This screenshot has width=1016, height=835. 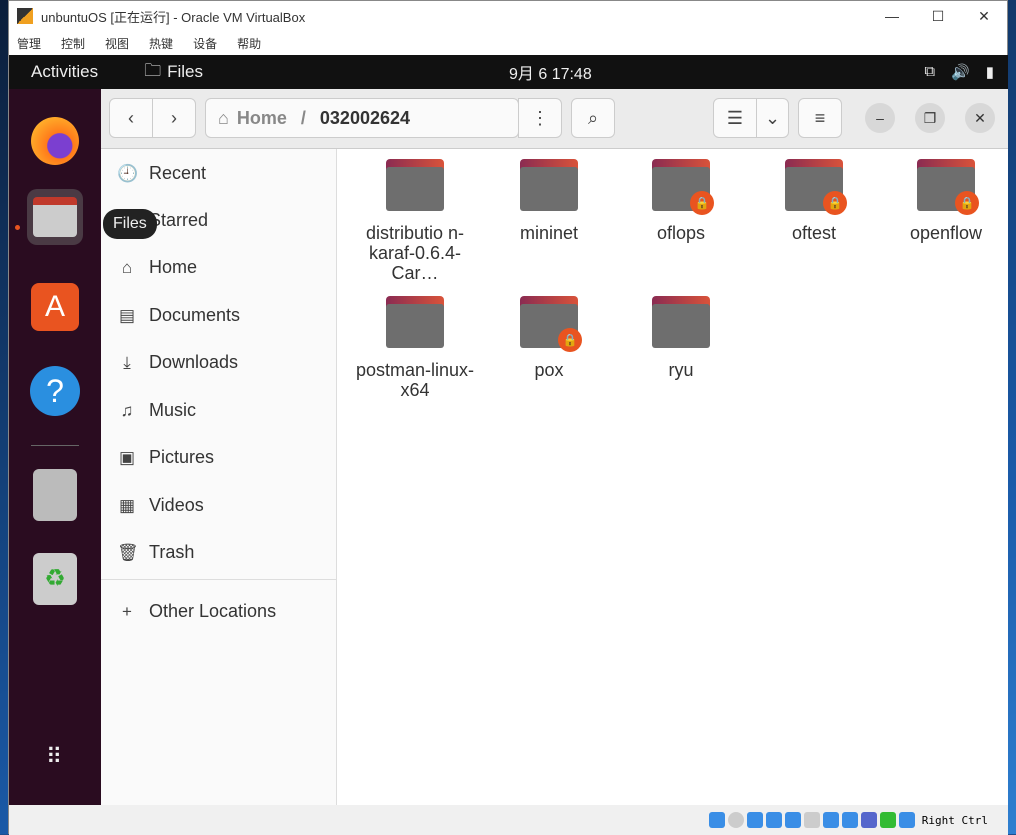 What do you see at coordinates (55, 391) in the screenshot?
I see `help-icon: ?` at bounding box center [55, 391].